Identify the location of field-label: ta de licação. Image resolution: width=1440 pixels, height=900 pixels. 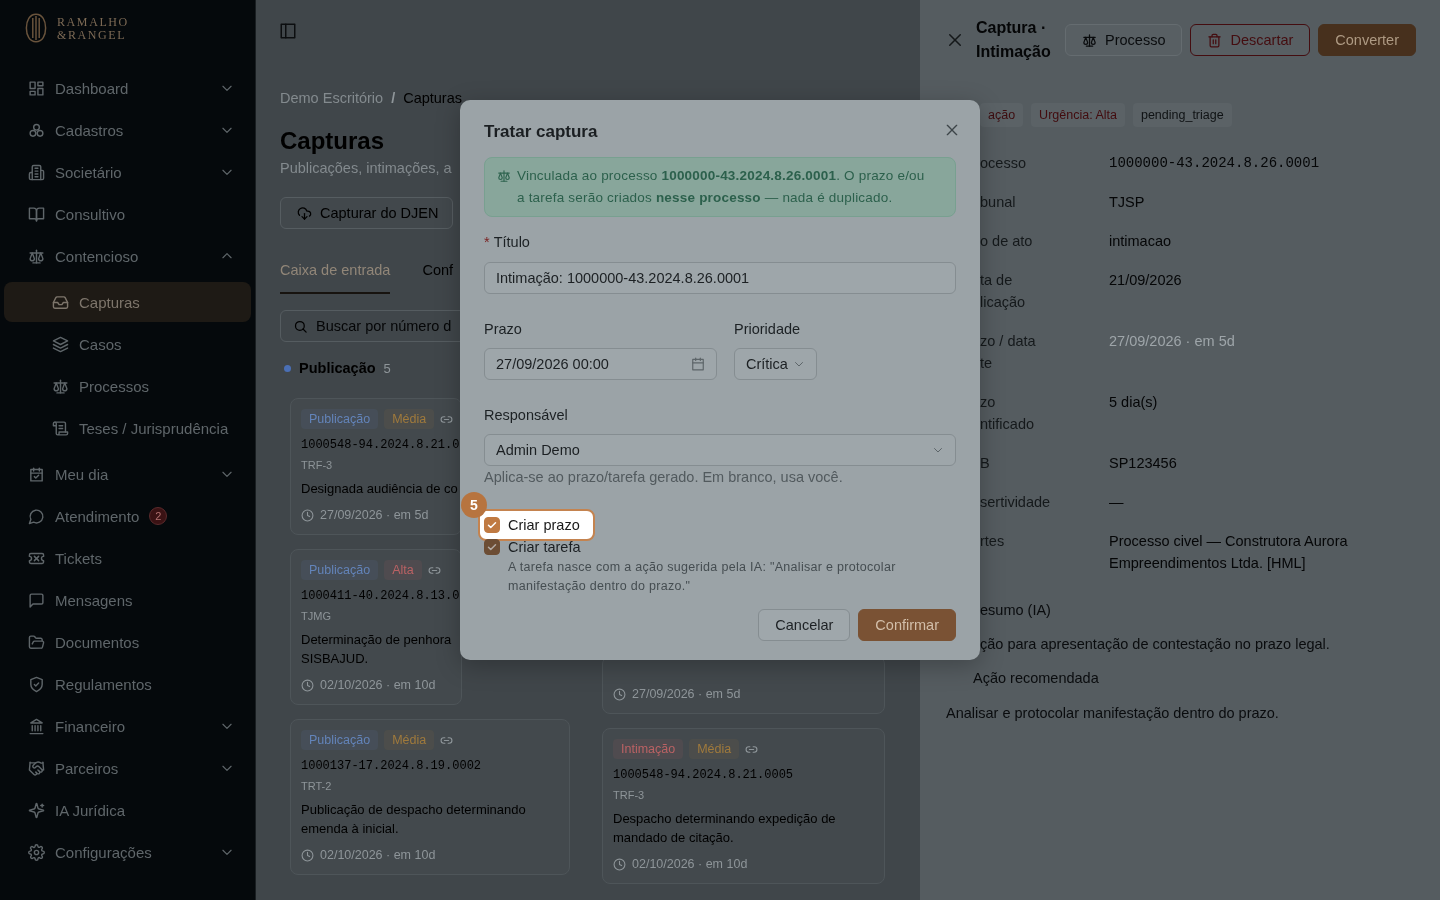
(1003, 291).